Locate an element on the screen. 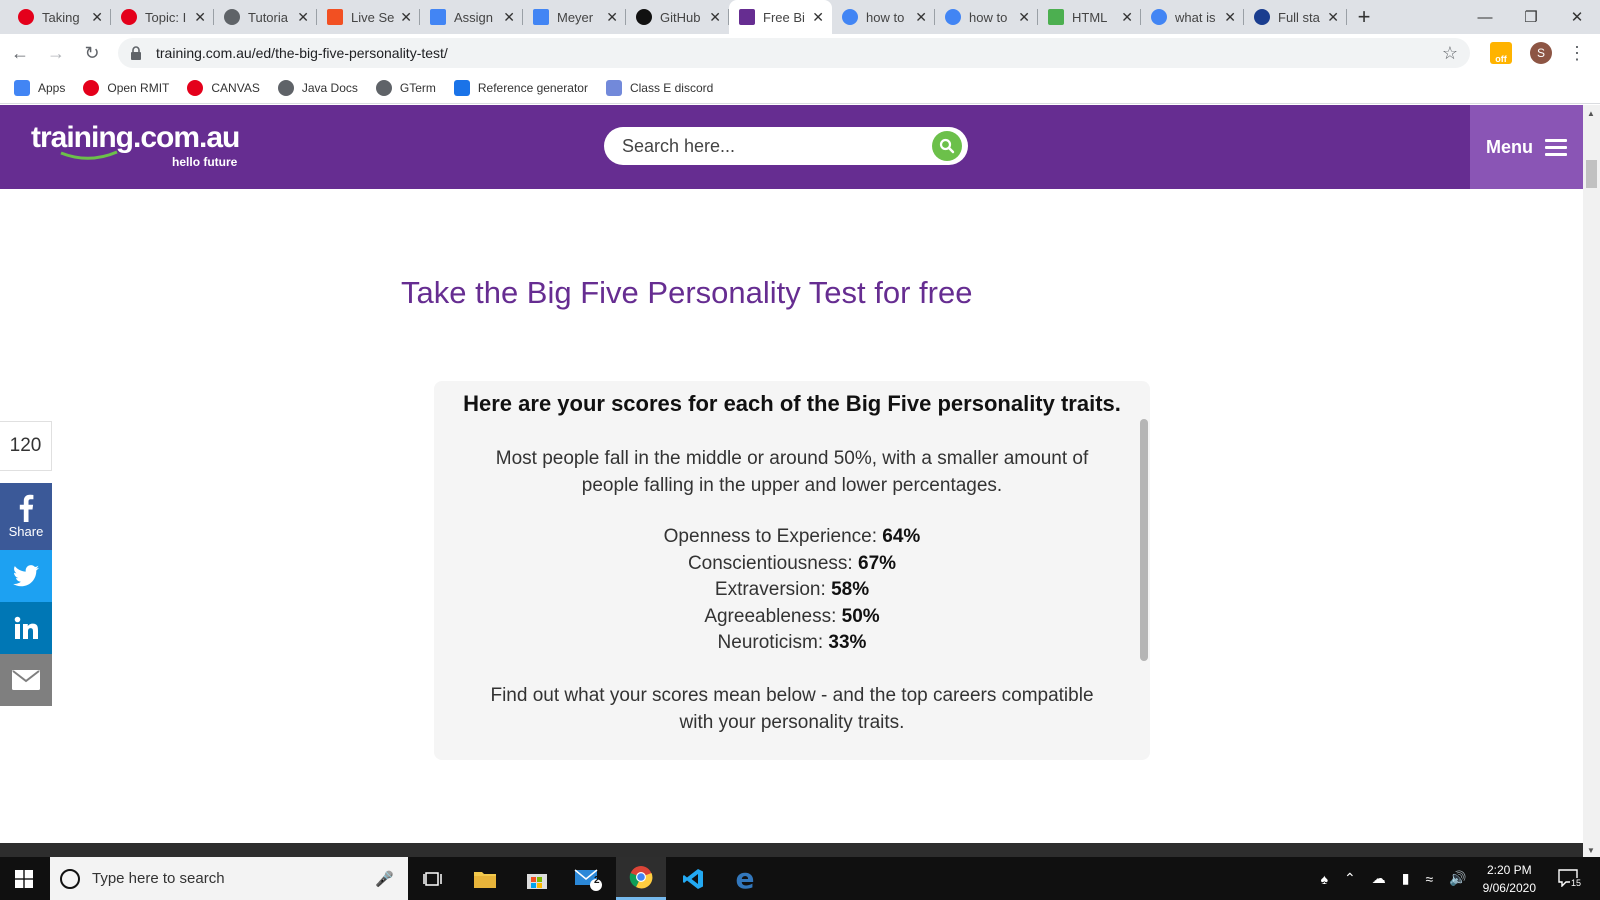 The width and height of the screenshot is (1600, 900). browser-tab: what is ✕ is located at coordinates (1192, 17).